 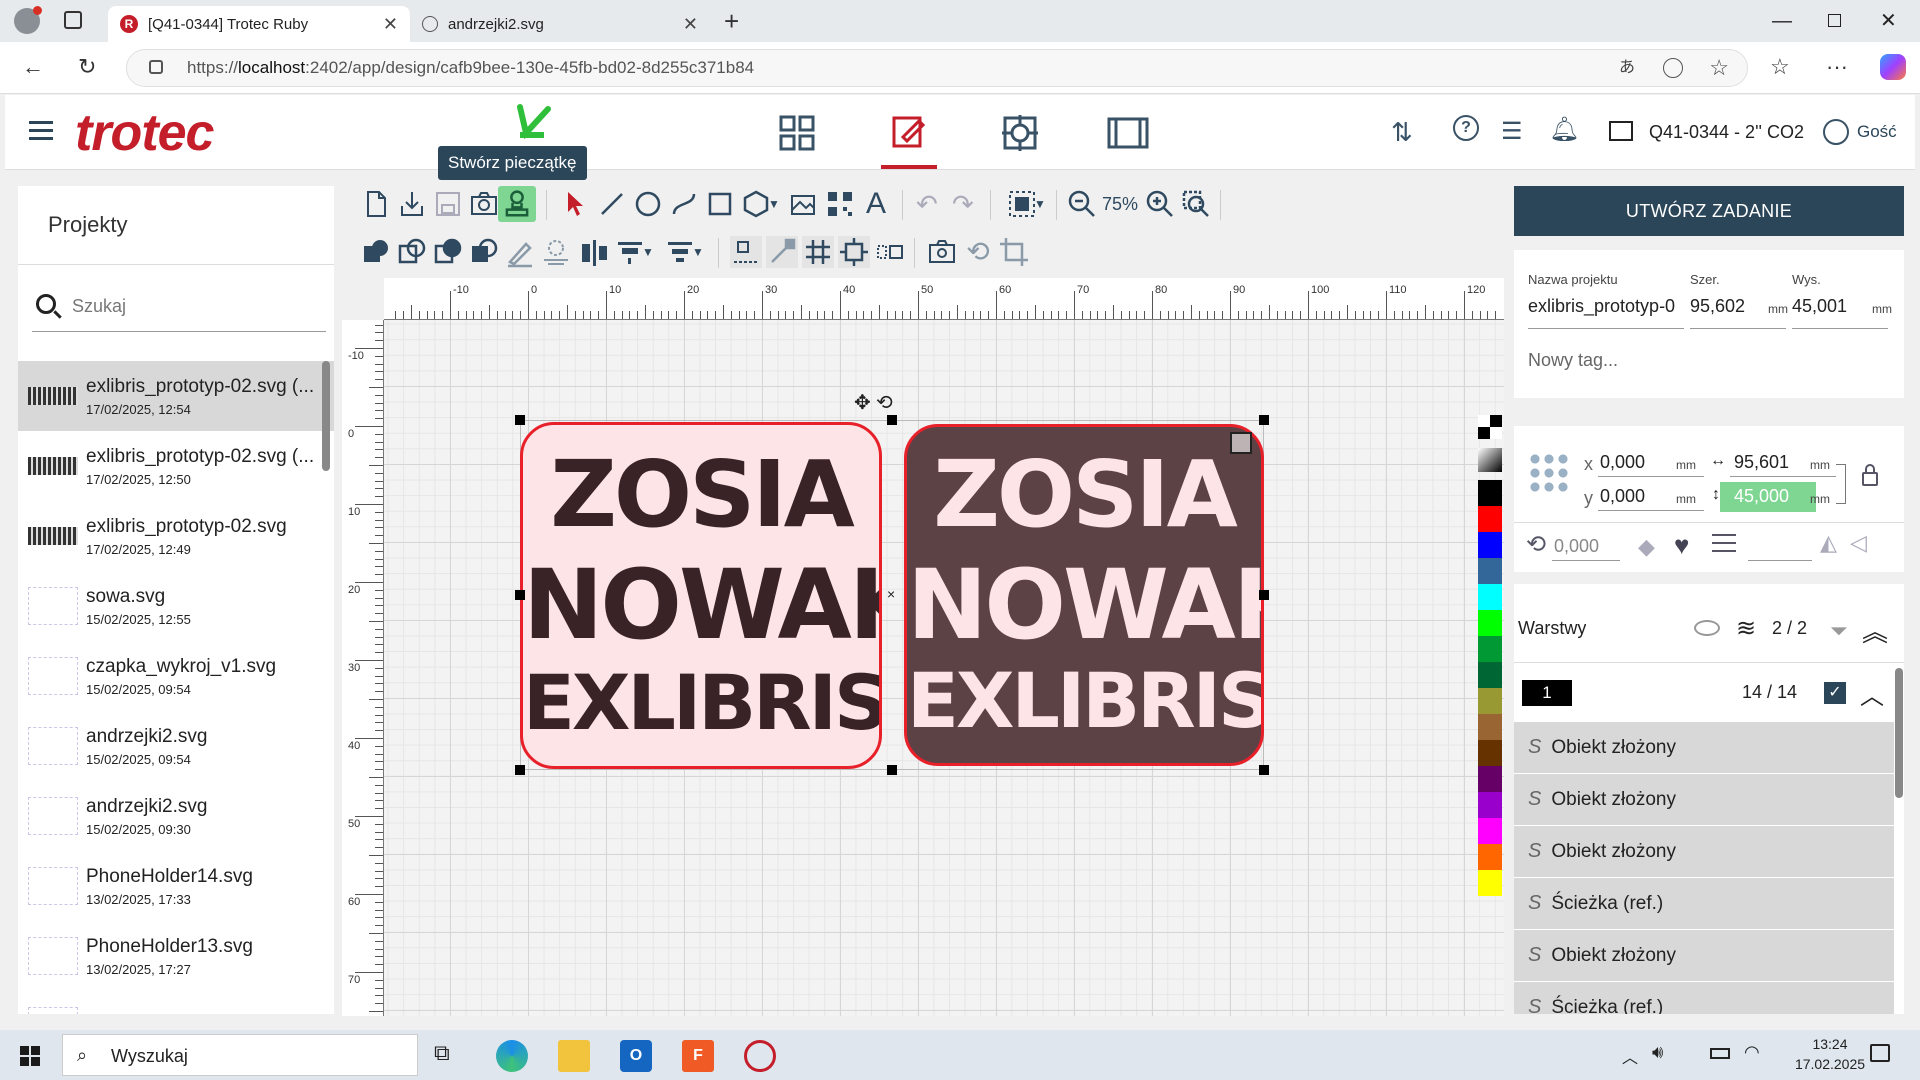 What do you see at coordinates (854, 252) in the screenshot?
I see `center-snap-icon` at bounding box center [854, 252].